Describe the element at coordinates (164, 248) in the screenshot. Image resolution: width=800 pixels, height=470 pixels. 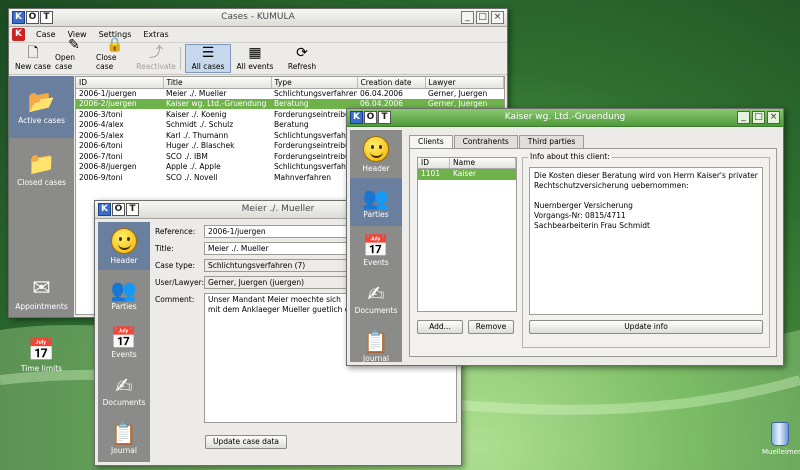
I see `title-label: Title:` at that location.